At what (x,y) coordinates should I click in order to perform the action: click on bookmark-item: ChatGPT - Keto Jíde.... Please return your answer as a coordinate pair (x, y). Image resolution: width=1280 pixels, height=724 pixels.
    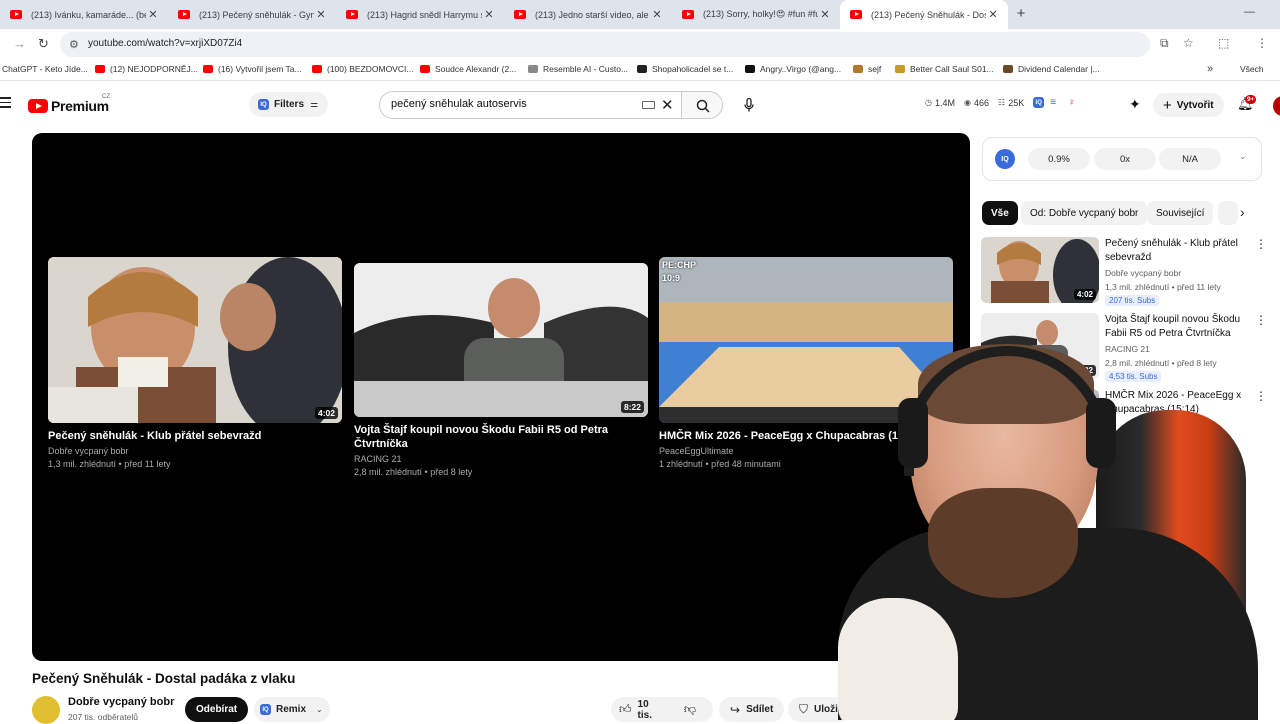
    Looking at the image, I should click on (45, 69).